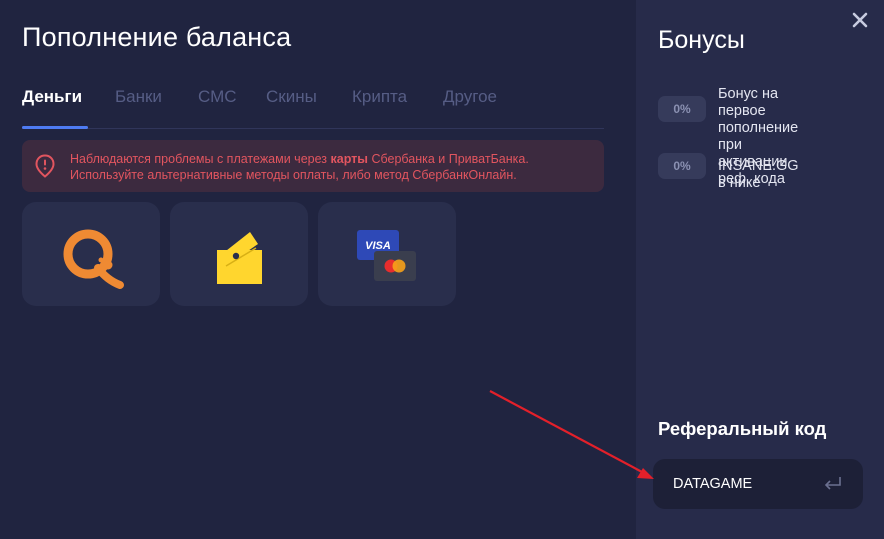 The width and height of the screenshot is (884, 539). What do you see at coordinates (379, 97) in the screenshot?
I see `tab-crypto: Крипта` at bounding box center [379, 97].